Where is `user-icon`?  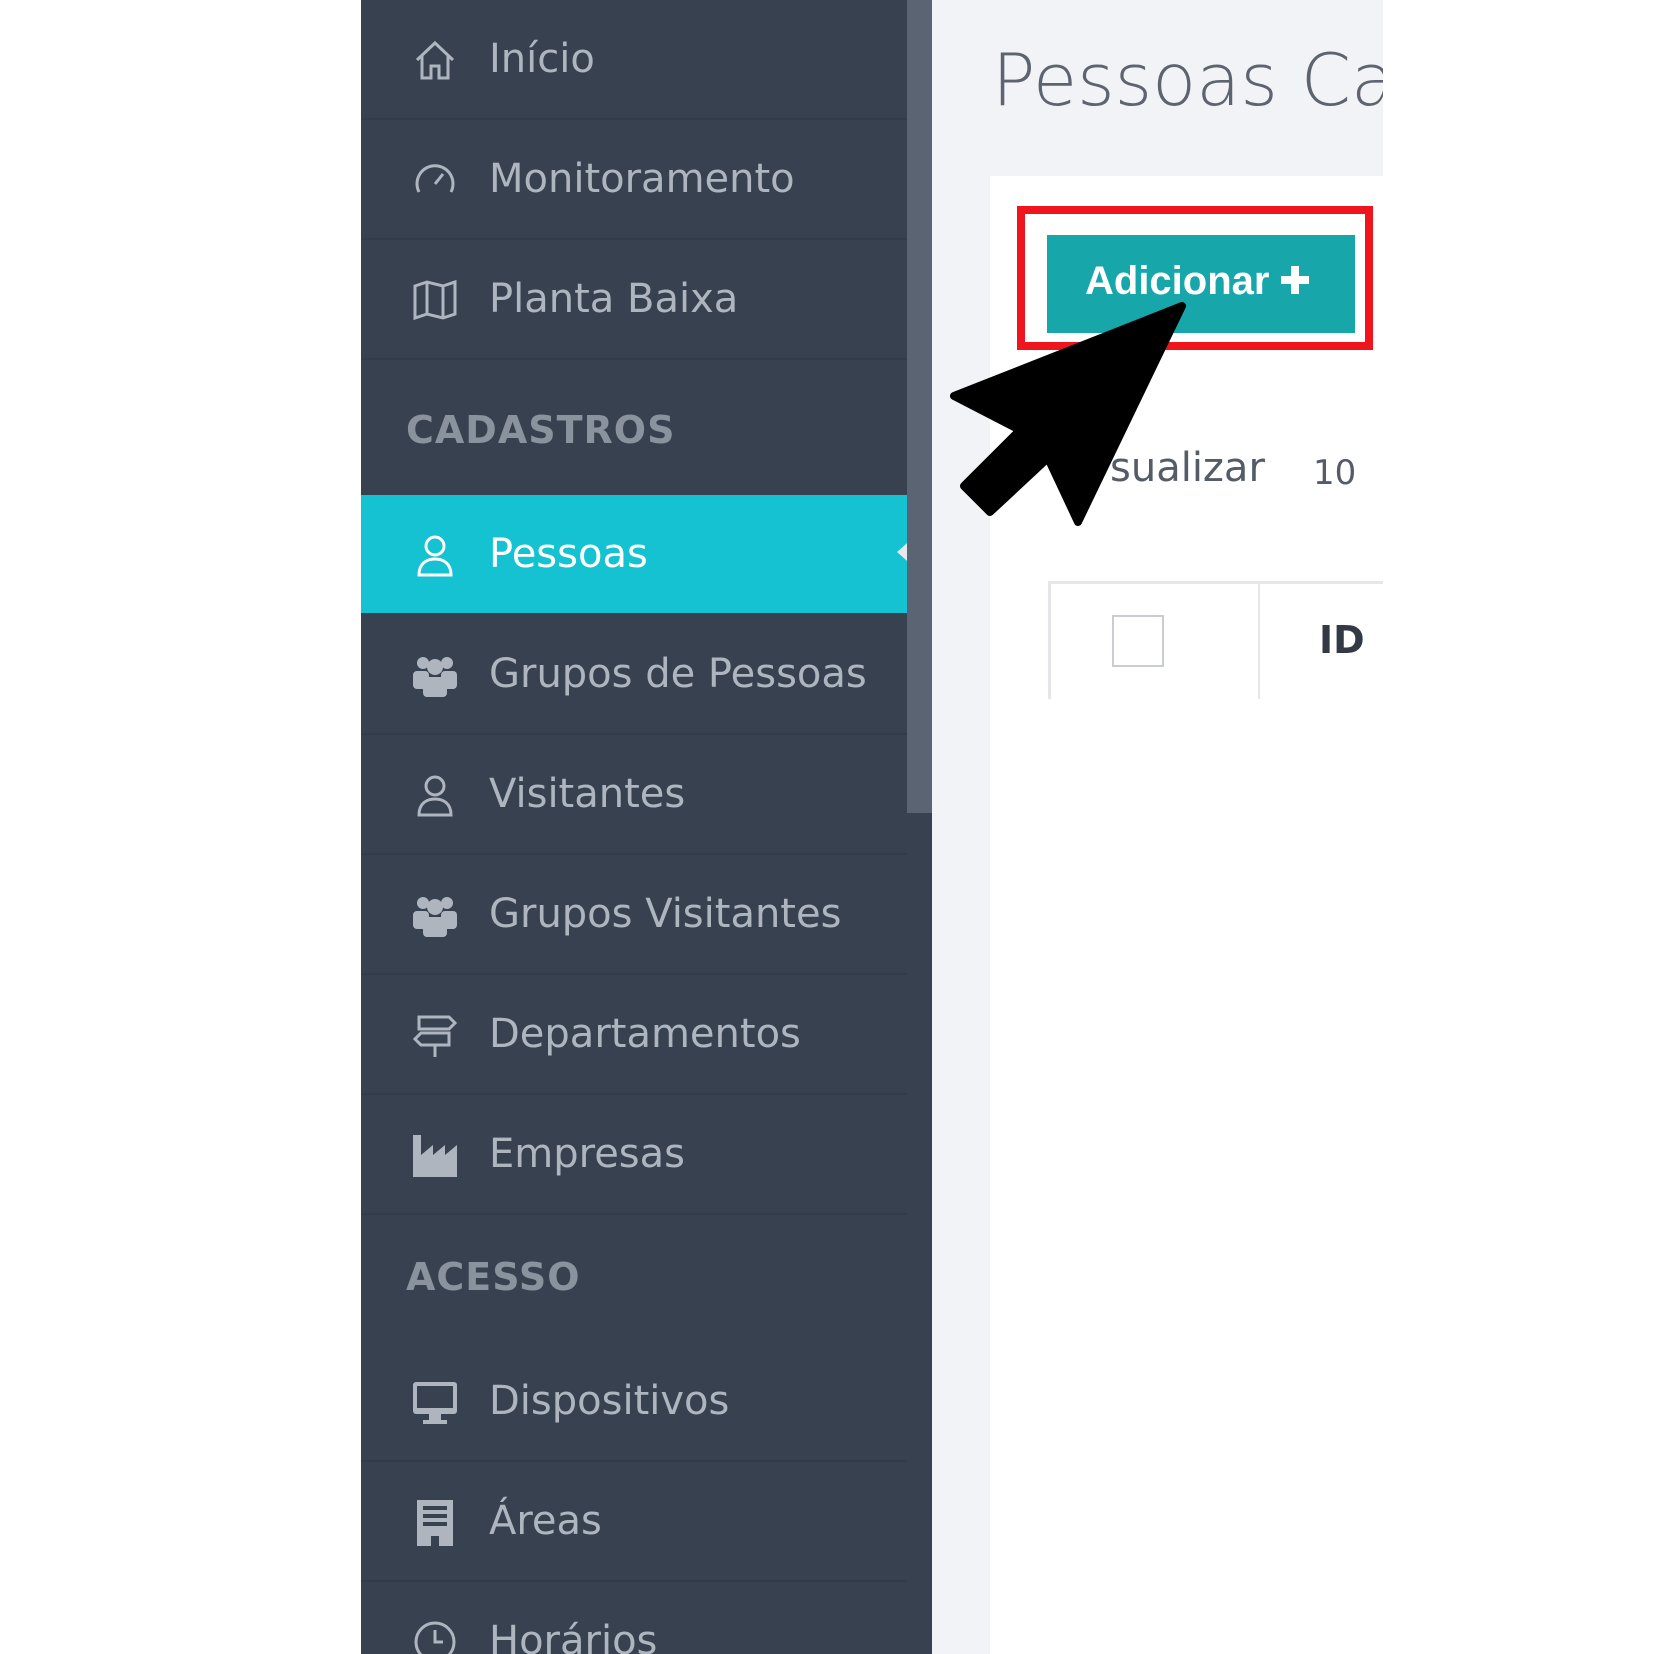 user-icon is located at coordinates (435, 556).